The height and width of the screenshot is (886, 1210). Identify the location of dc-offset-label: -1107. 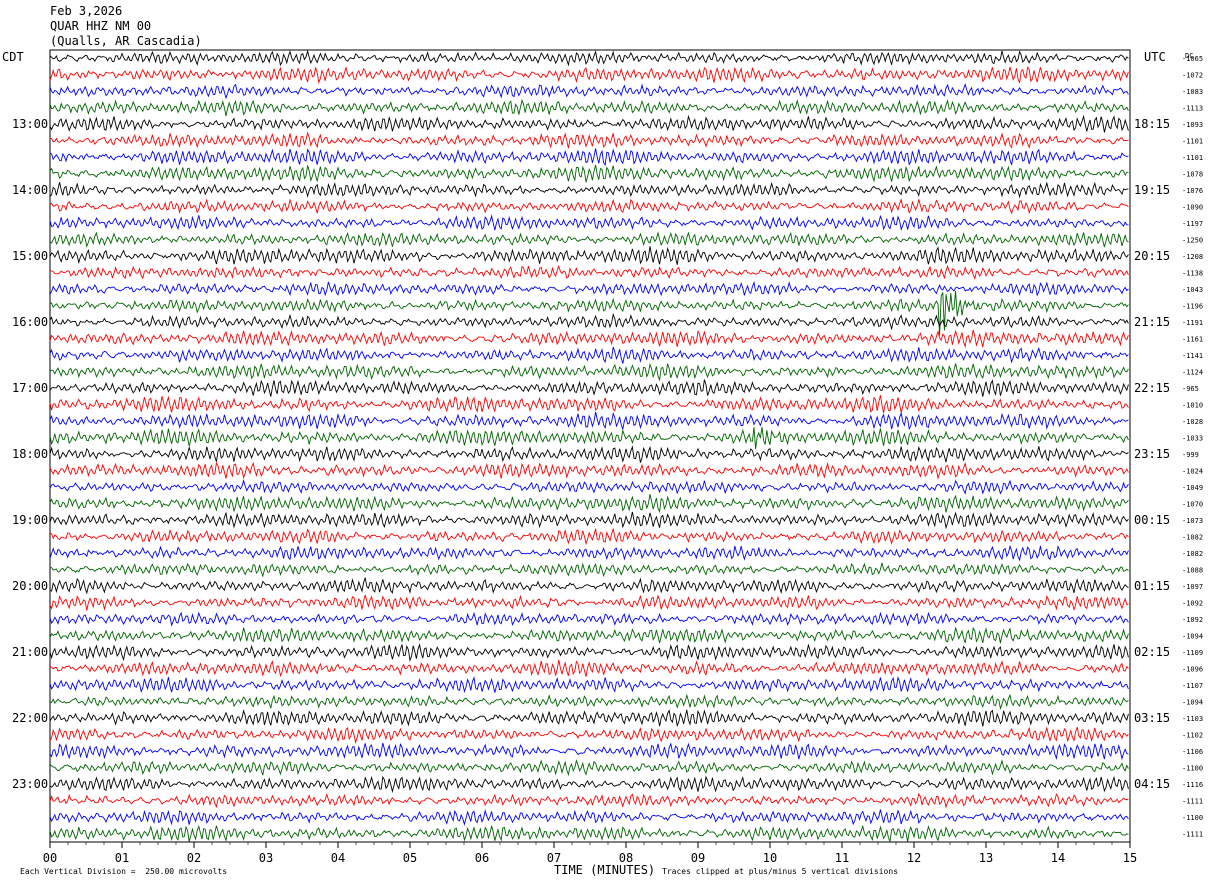
(1192, 686).